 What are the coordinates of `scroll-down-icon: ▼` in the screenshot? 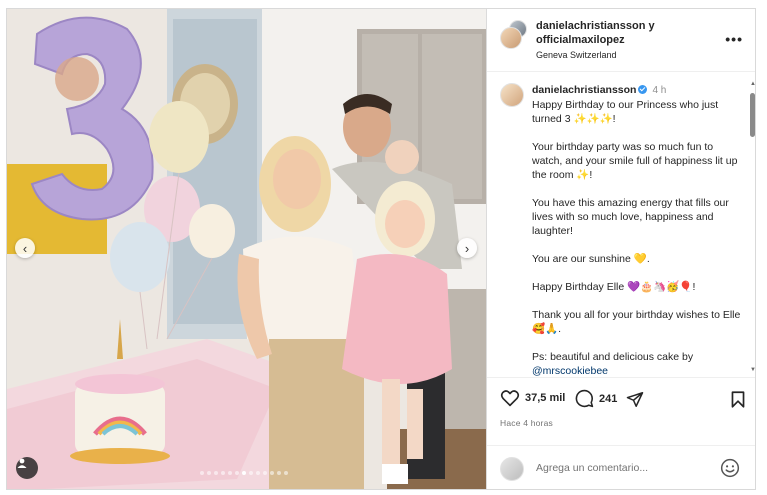 It's located at (752, 370).